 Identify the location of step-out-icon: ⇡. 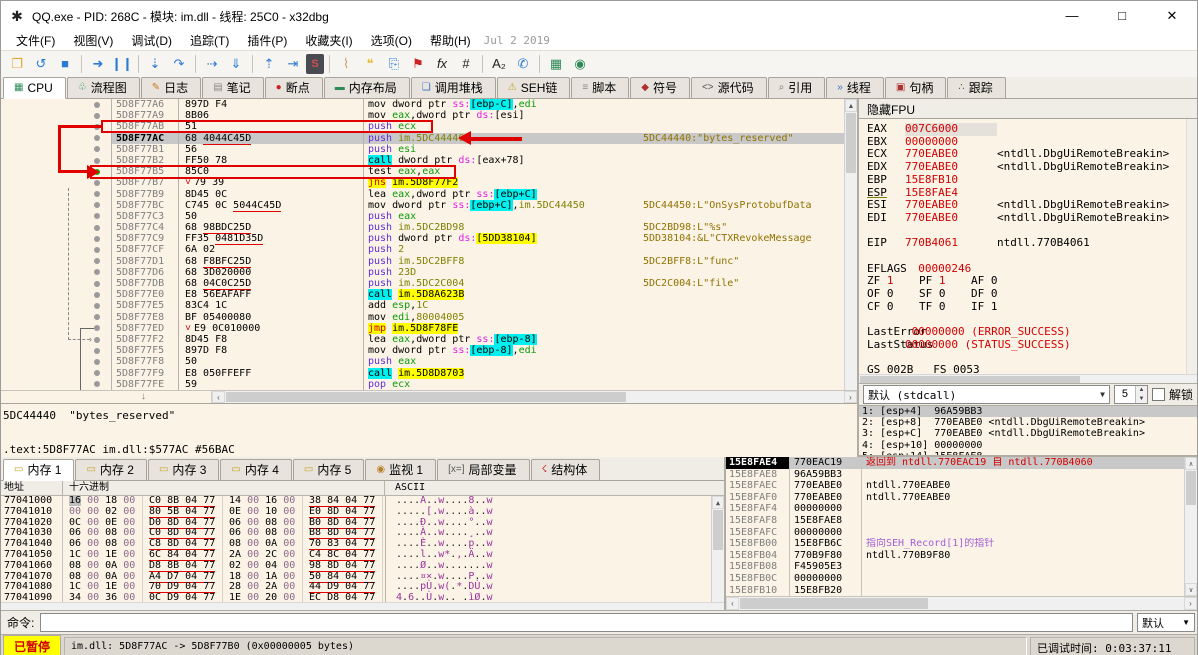
(269, 64).